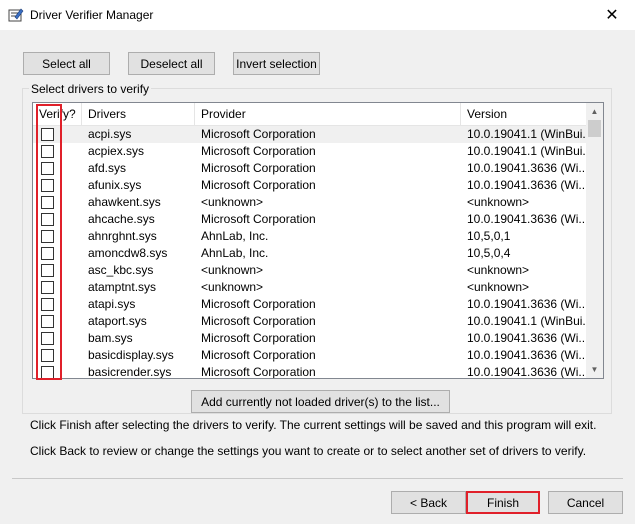  I want to click on column-header-verify: Verify?, so click(57, 114).